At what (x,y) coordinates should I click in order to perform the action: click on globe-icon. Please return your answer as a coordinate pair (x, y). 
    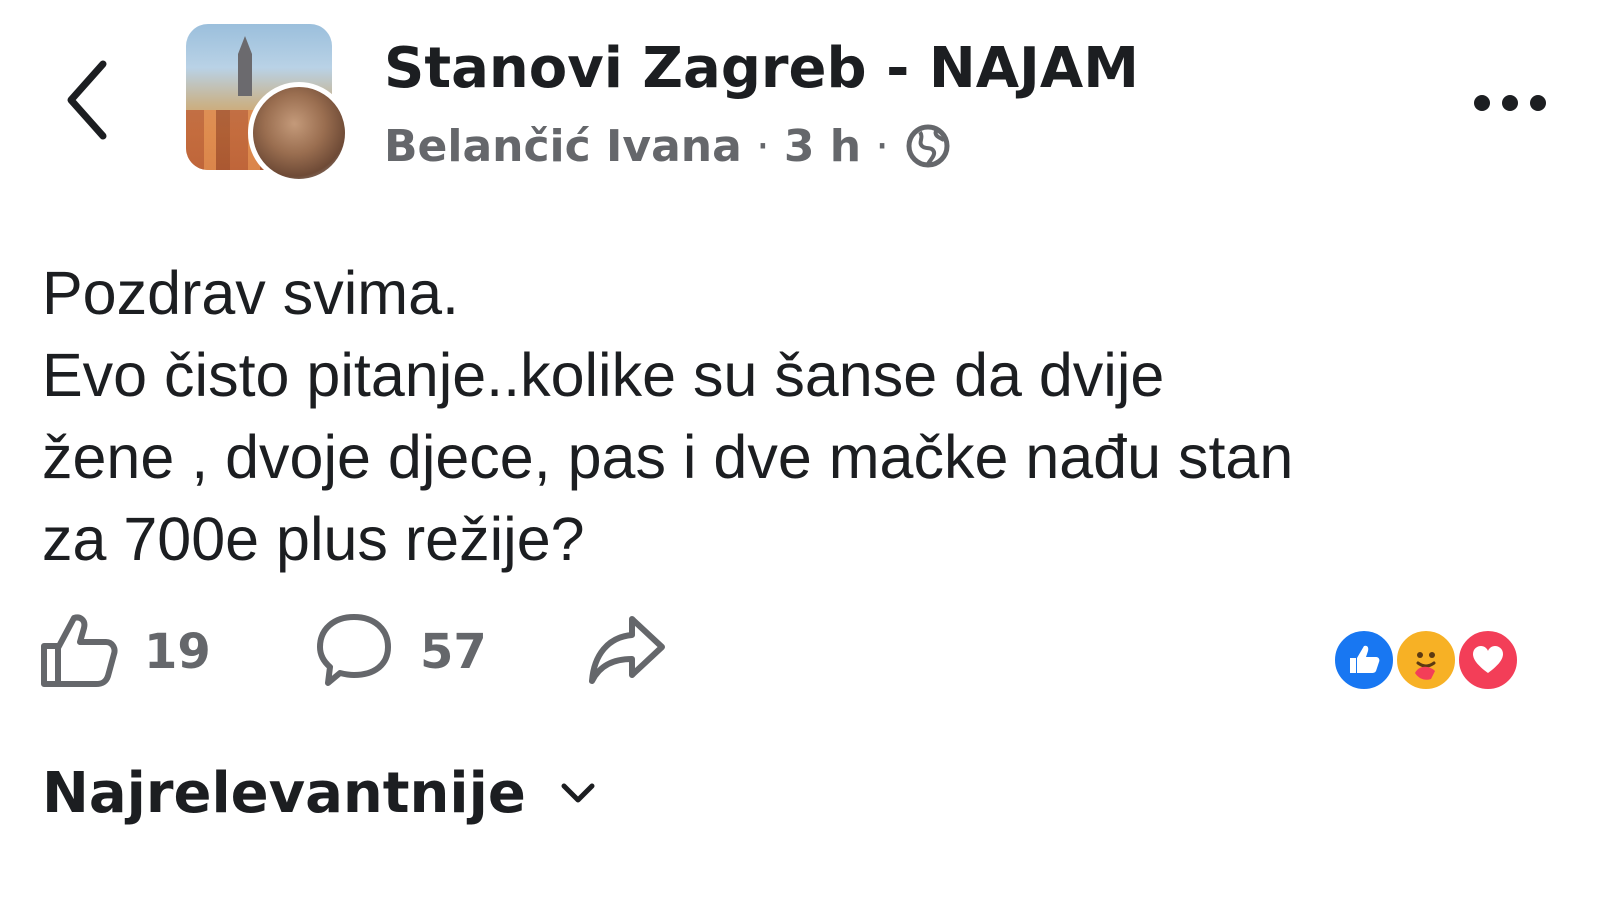
    Looking at the image, I should click on (928, 146).